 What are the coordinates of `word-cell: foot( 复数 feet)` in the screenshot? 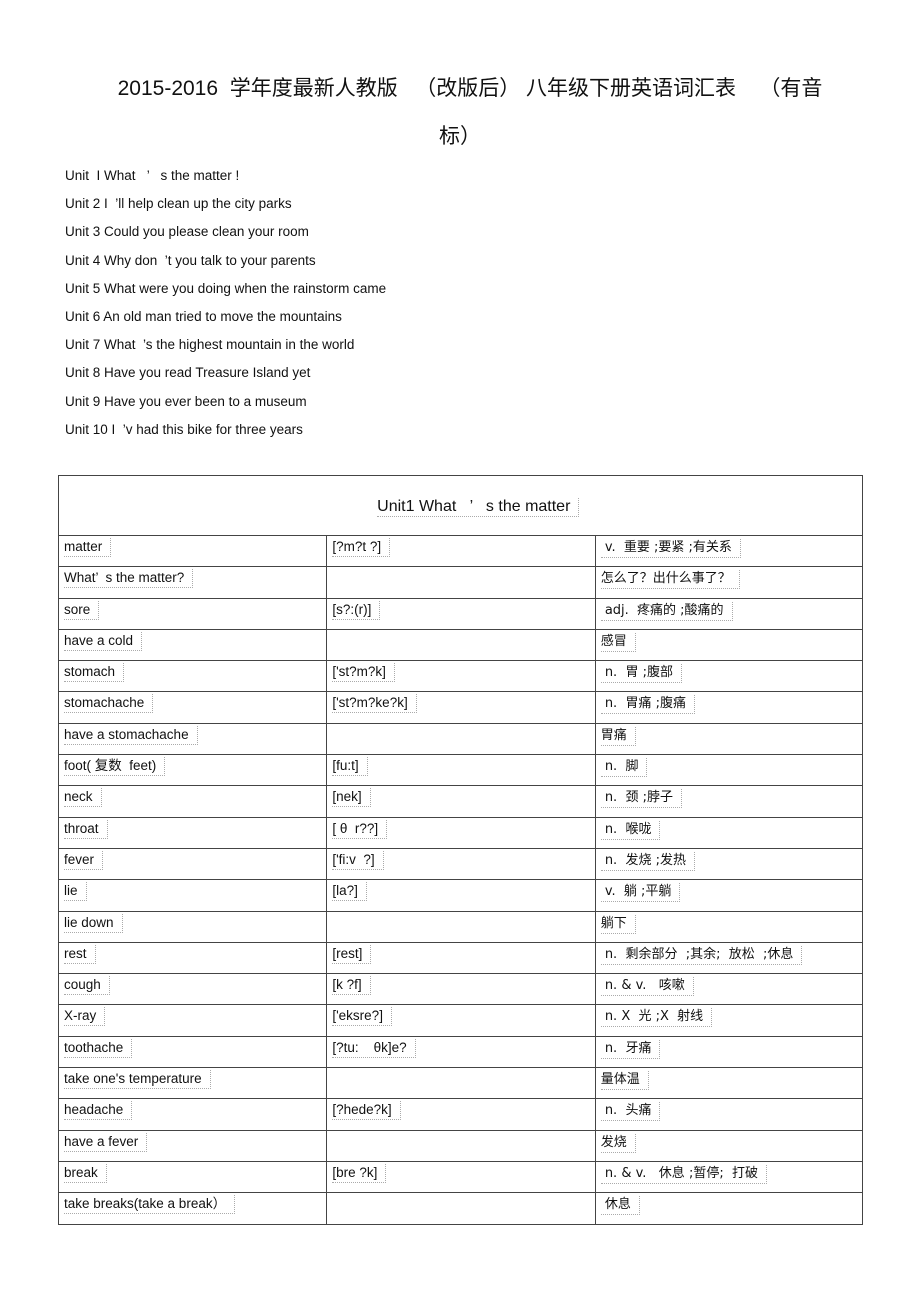 It's located at (192, 770).